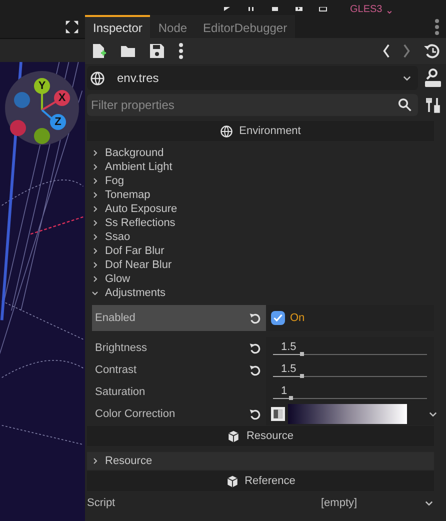  I want to click on property-label: Script, so click(101, 503).